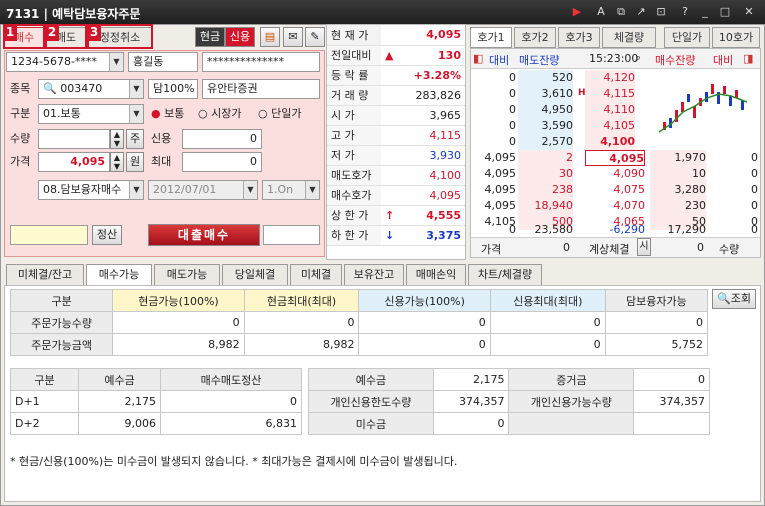 This screenshot has height=506, width=765. I want to click on candle, so click(712, 89).